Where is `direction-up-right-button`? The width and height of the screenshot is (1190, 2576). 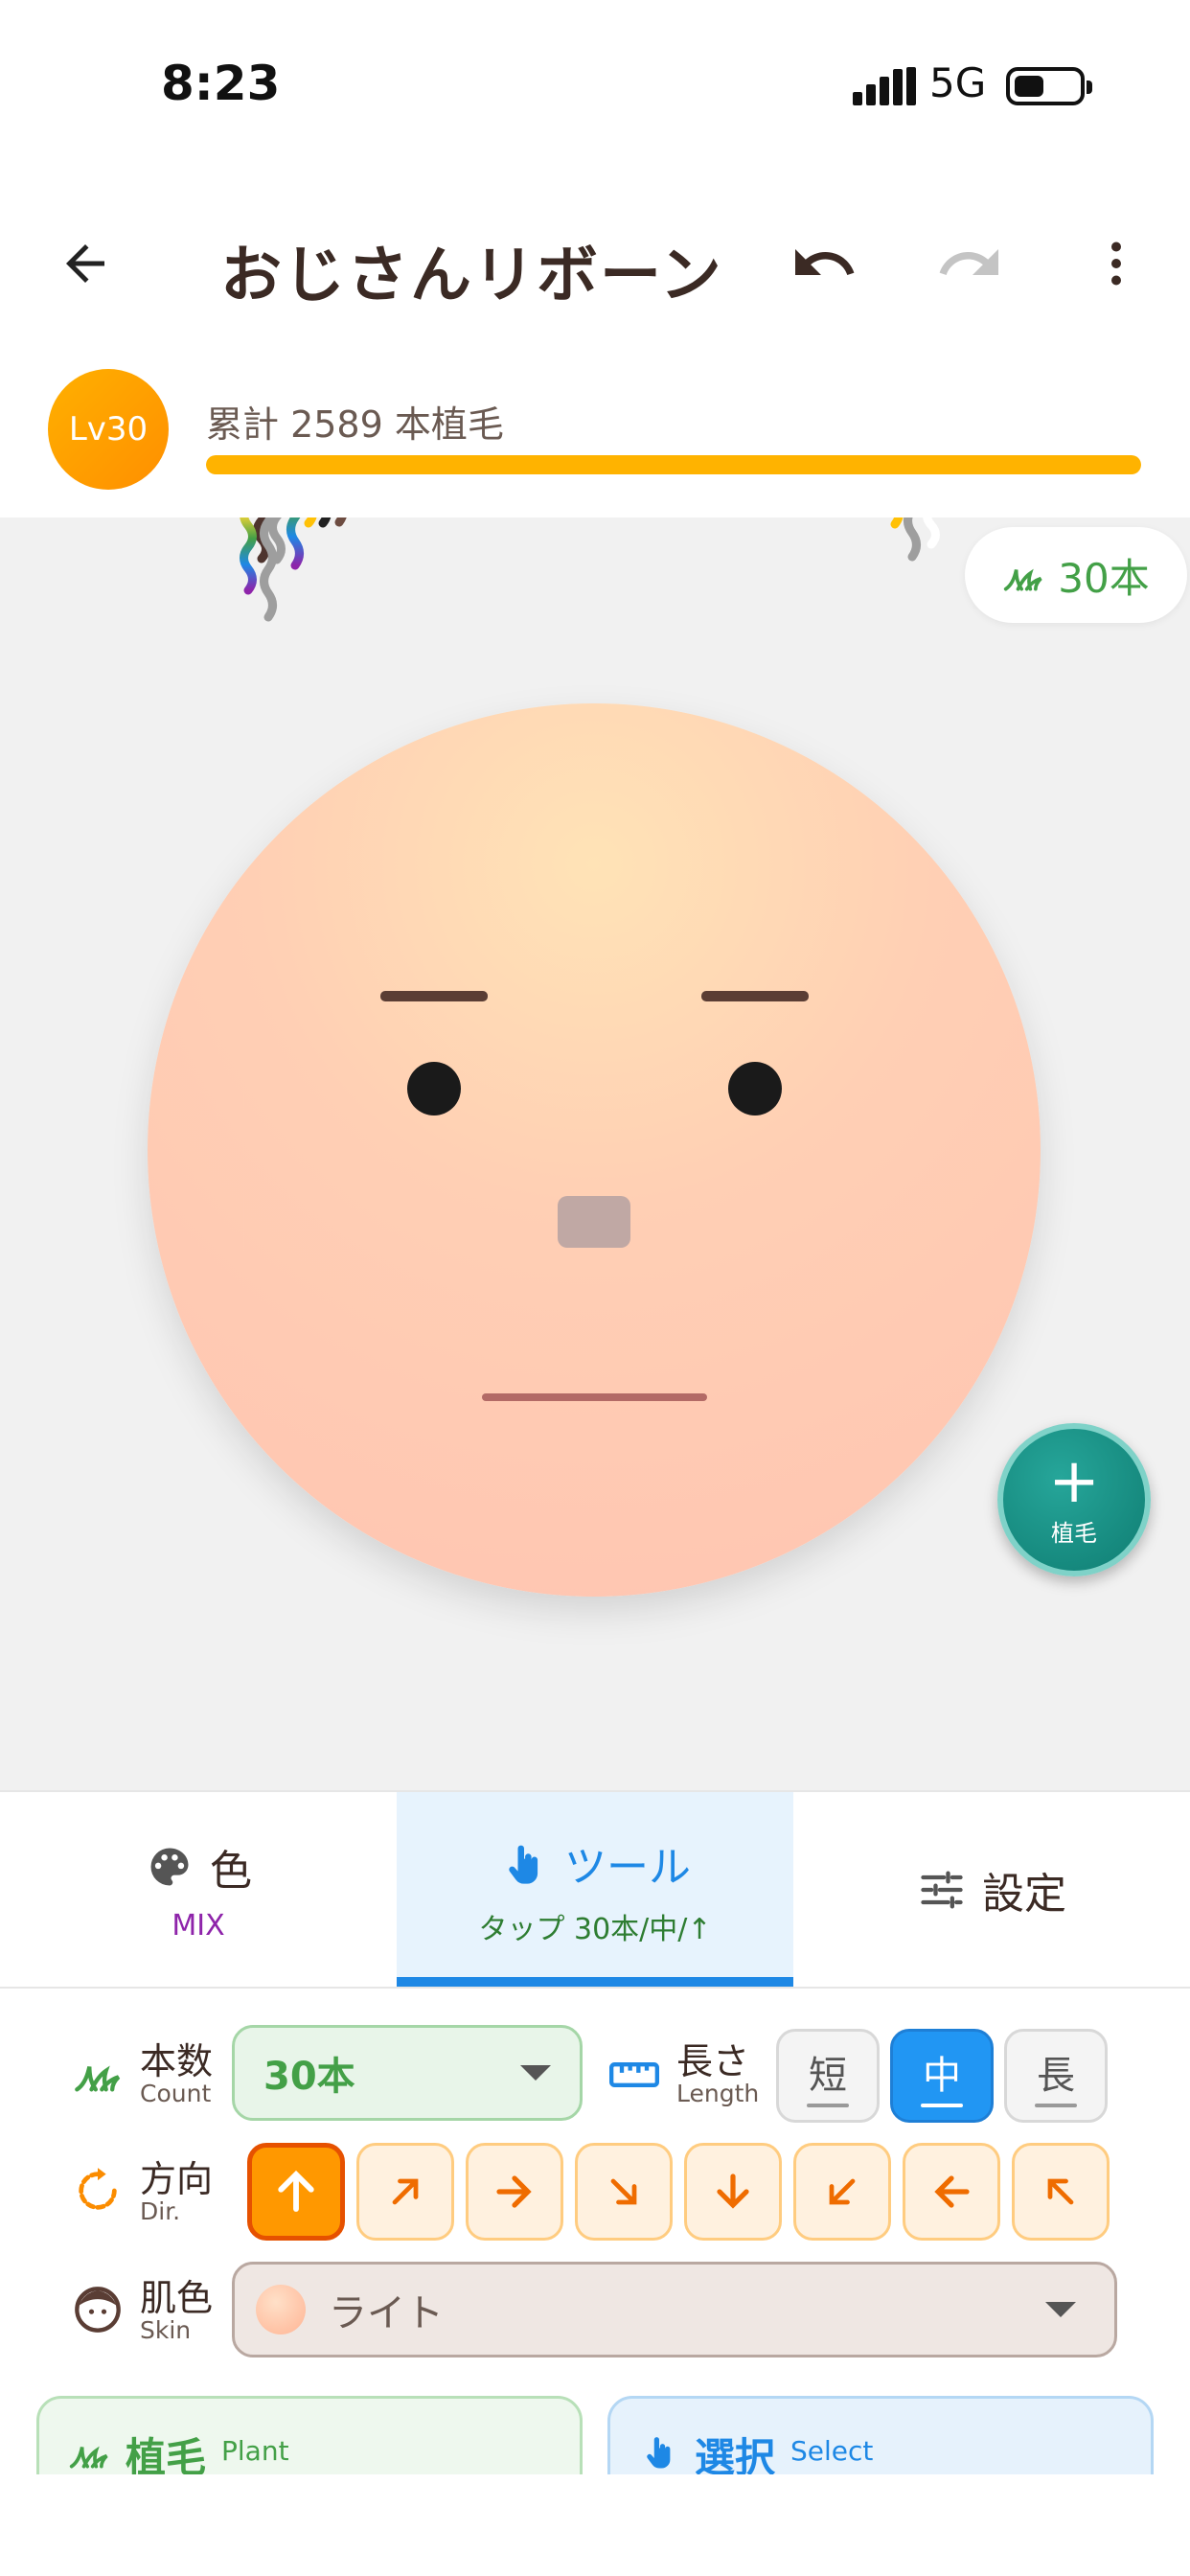 direction-up-right-button is located at coordinates (405, 2192).